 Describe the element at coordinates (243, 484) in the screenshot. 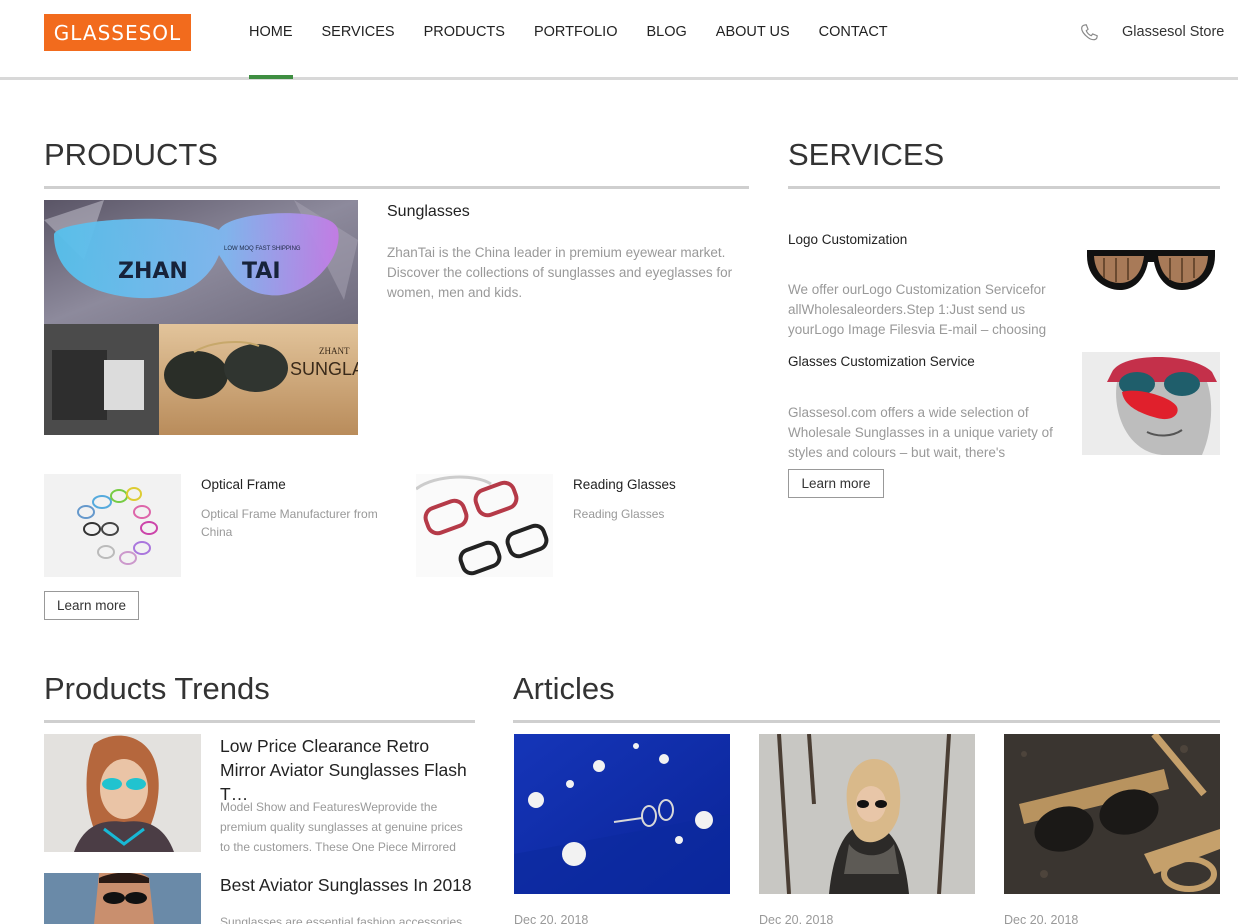

I see `product-title-optical-frame: Optical Frame` at that location.